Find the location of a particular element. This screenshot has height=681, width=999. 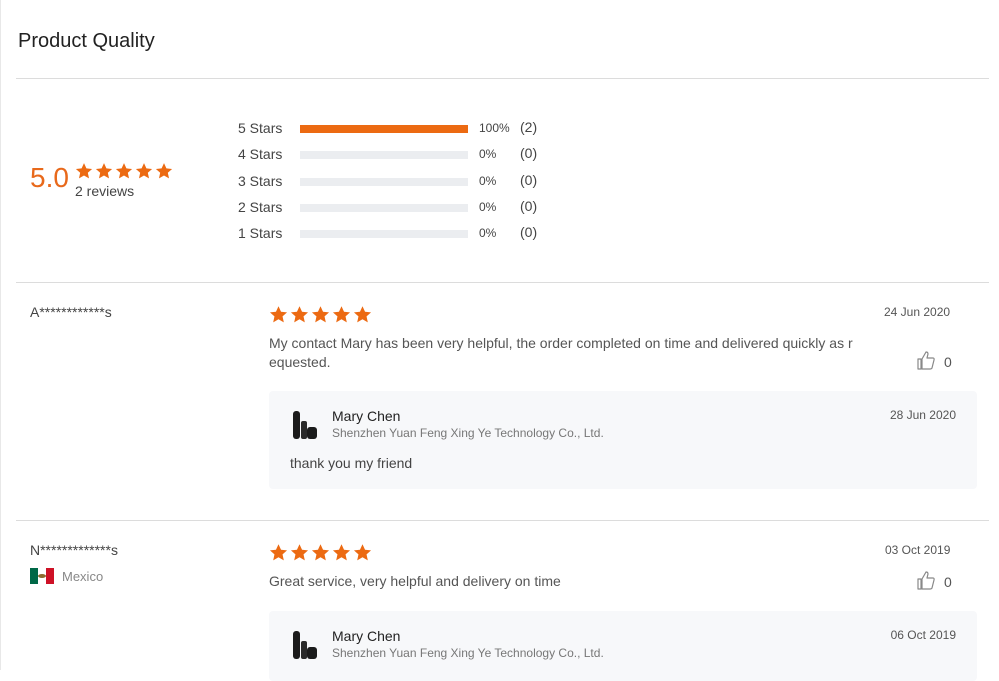

distribution-percent: 100% is located at coordinates (494, 128).